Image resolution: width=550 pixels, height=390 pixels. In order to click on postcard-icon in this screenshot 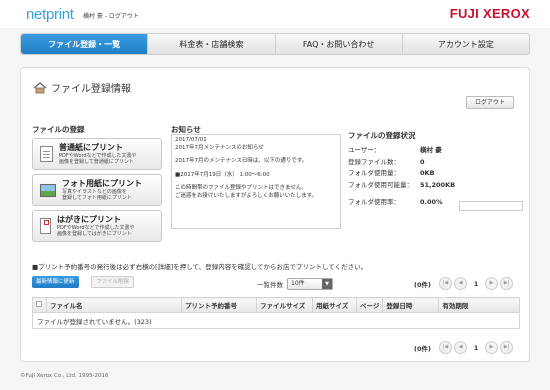, I will do `click(45, 226)`.